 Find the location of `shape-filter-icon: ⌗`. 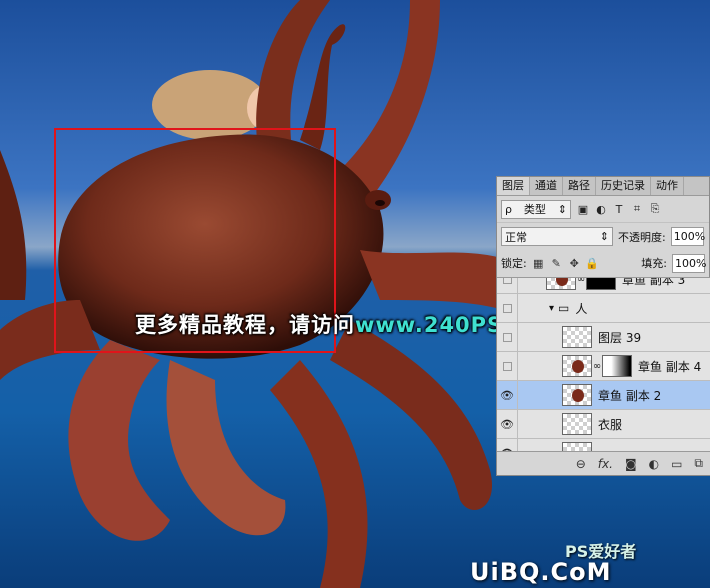

shape-filter-icon: ⌗ is located at coordinates (637, 208).